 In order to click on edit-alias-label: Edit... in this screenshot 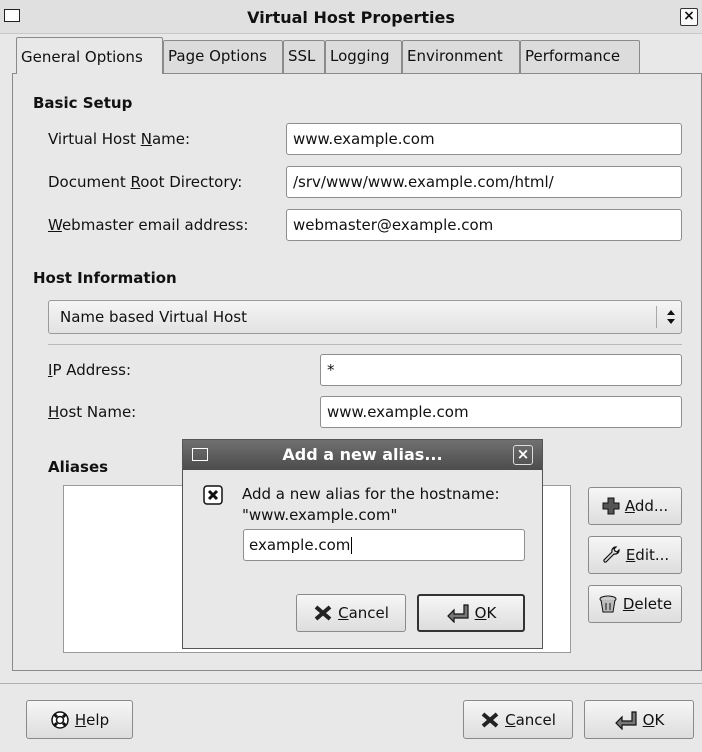, I will do `click(647, 555)`.